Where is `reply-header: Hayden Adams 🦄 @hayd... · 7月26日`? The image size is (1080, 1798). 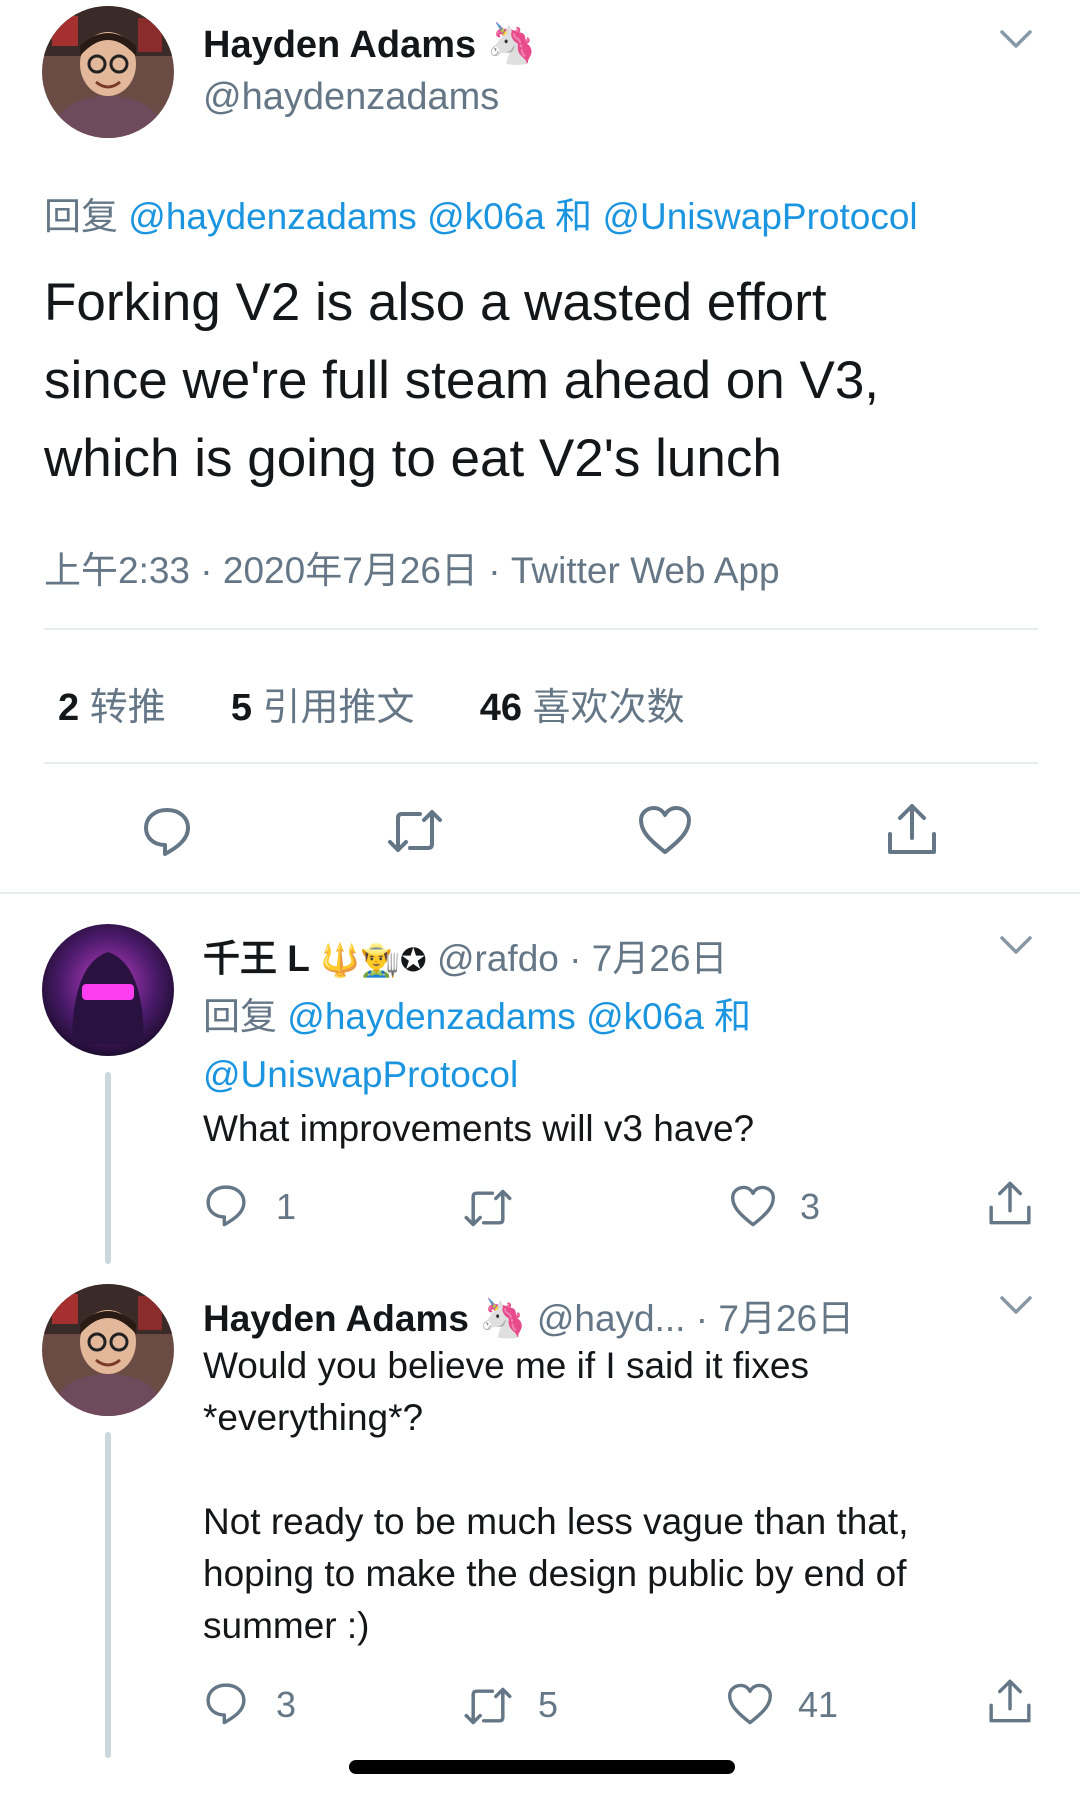
reply-header: Hayden Adams 🦄 @hayd... · 7月26日 is located at coordinates (528, 1315).